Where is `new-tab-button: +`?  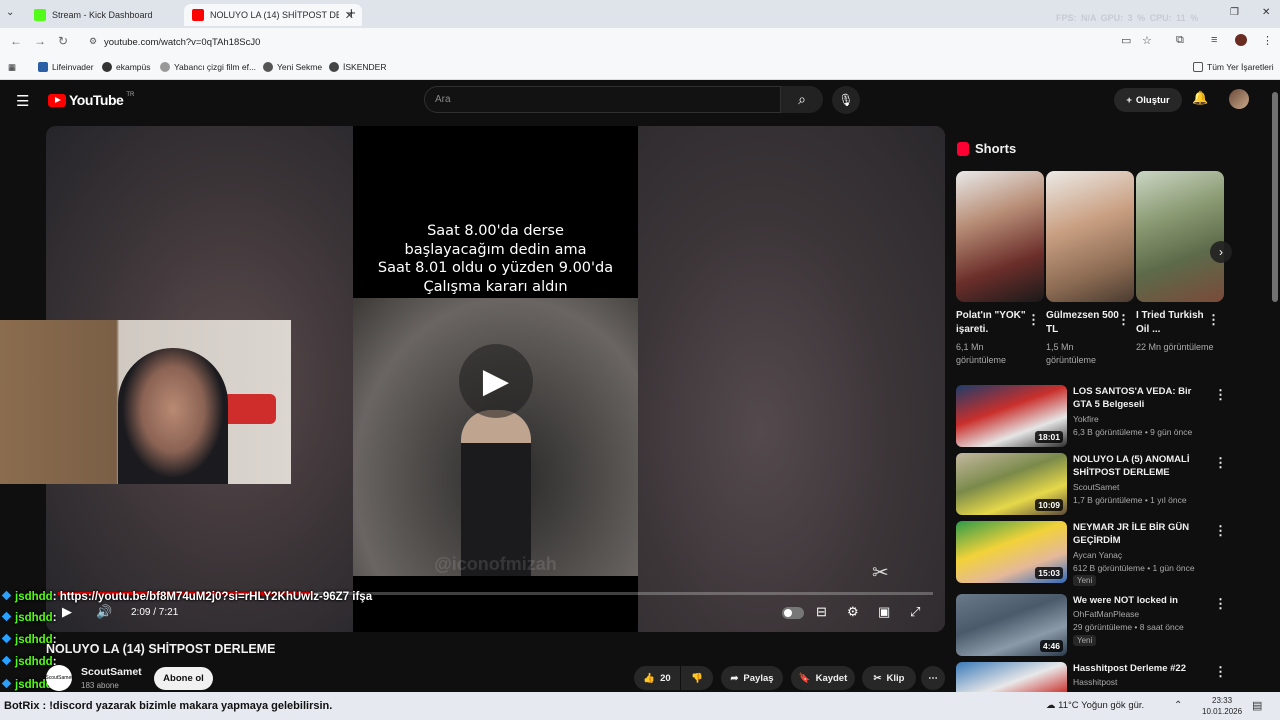
new-tab-button: + is located at coordinates (351, 13).